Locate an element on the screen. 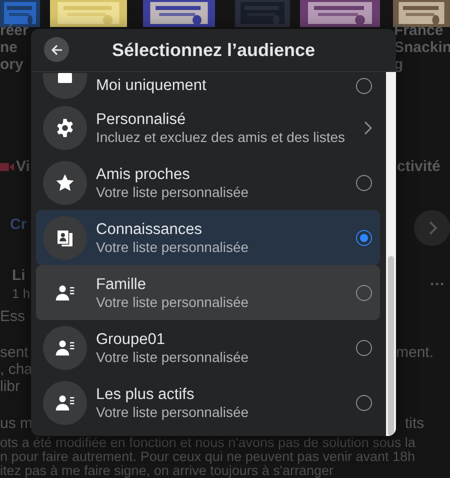  post-text: Ess is located at coordinates (13, 317).